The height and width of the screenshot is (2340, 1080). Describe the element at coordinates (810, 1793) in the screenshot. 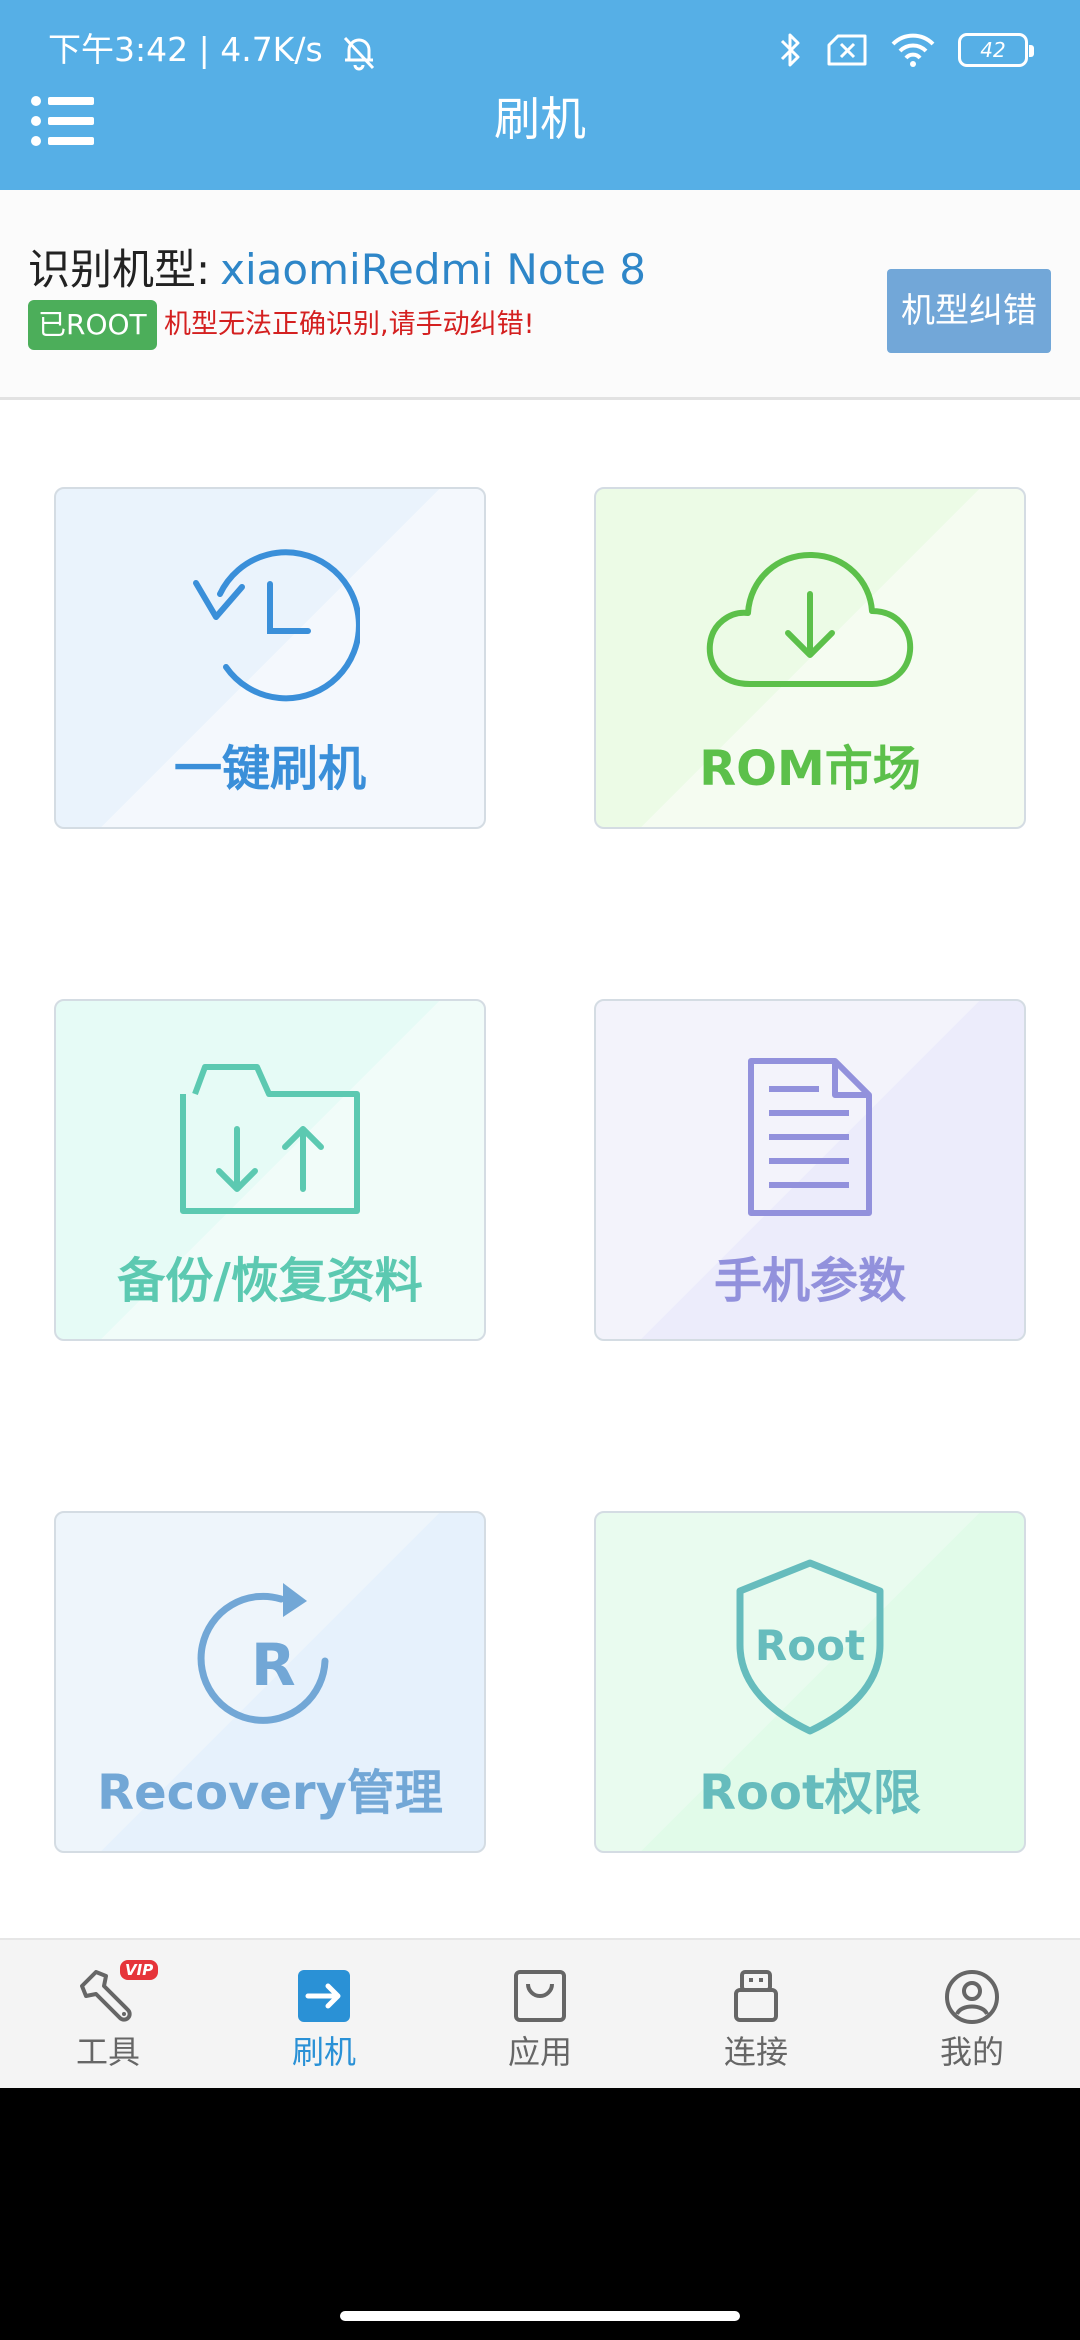

I see `tile-label: Root权限` at that location.